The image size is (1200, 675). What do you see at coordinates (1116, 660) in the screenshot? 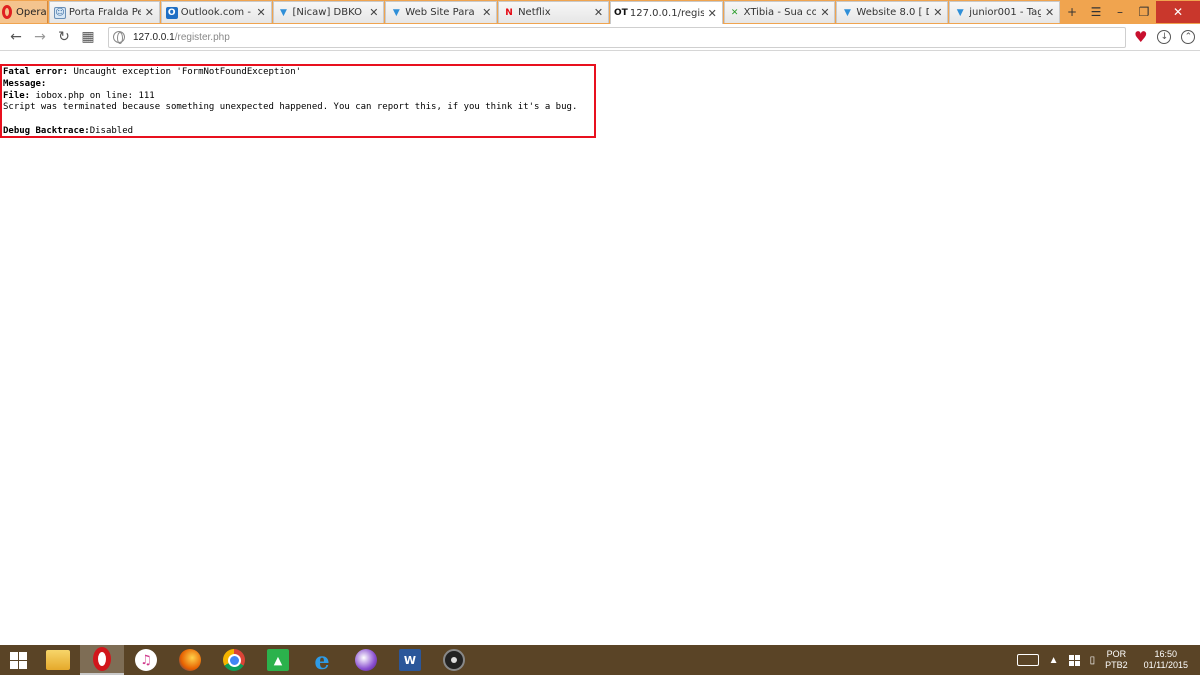
I see `language-indicator: POR PTB2` at bounding box center [1116, 660].